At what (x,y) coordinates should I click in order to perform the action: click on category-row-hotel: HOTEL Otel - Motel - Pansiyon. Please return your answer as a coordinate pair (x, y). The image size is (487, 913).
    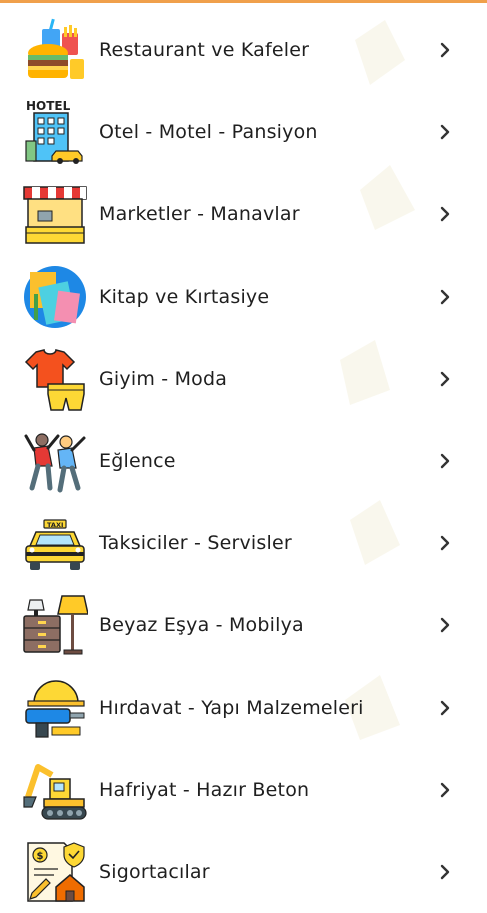
    Looking at the image, I should click on (243, 132).